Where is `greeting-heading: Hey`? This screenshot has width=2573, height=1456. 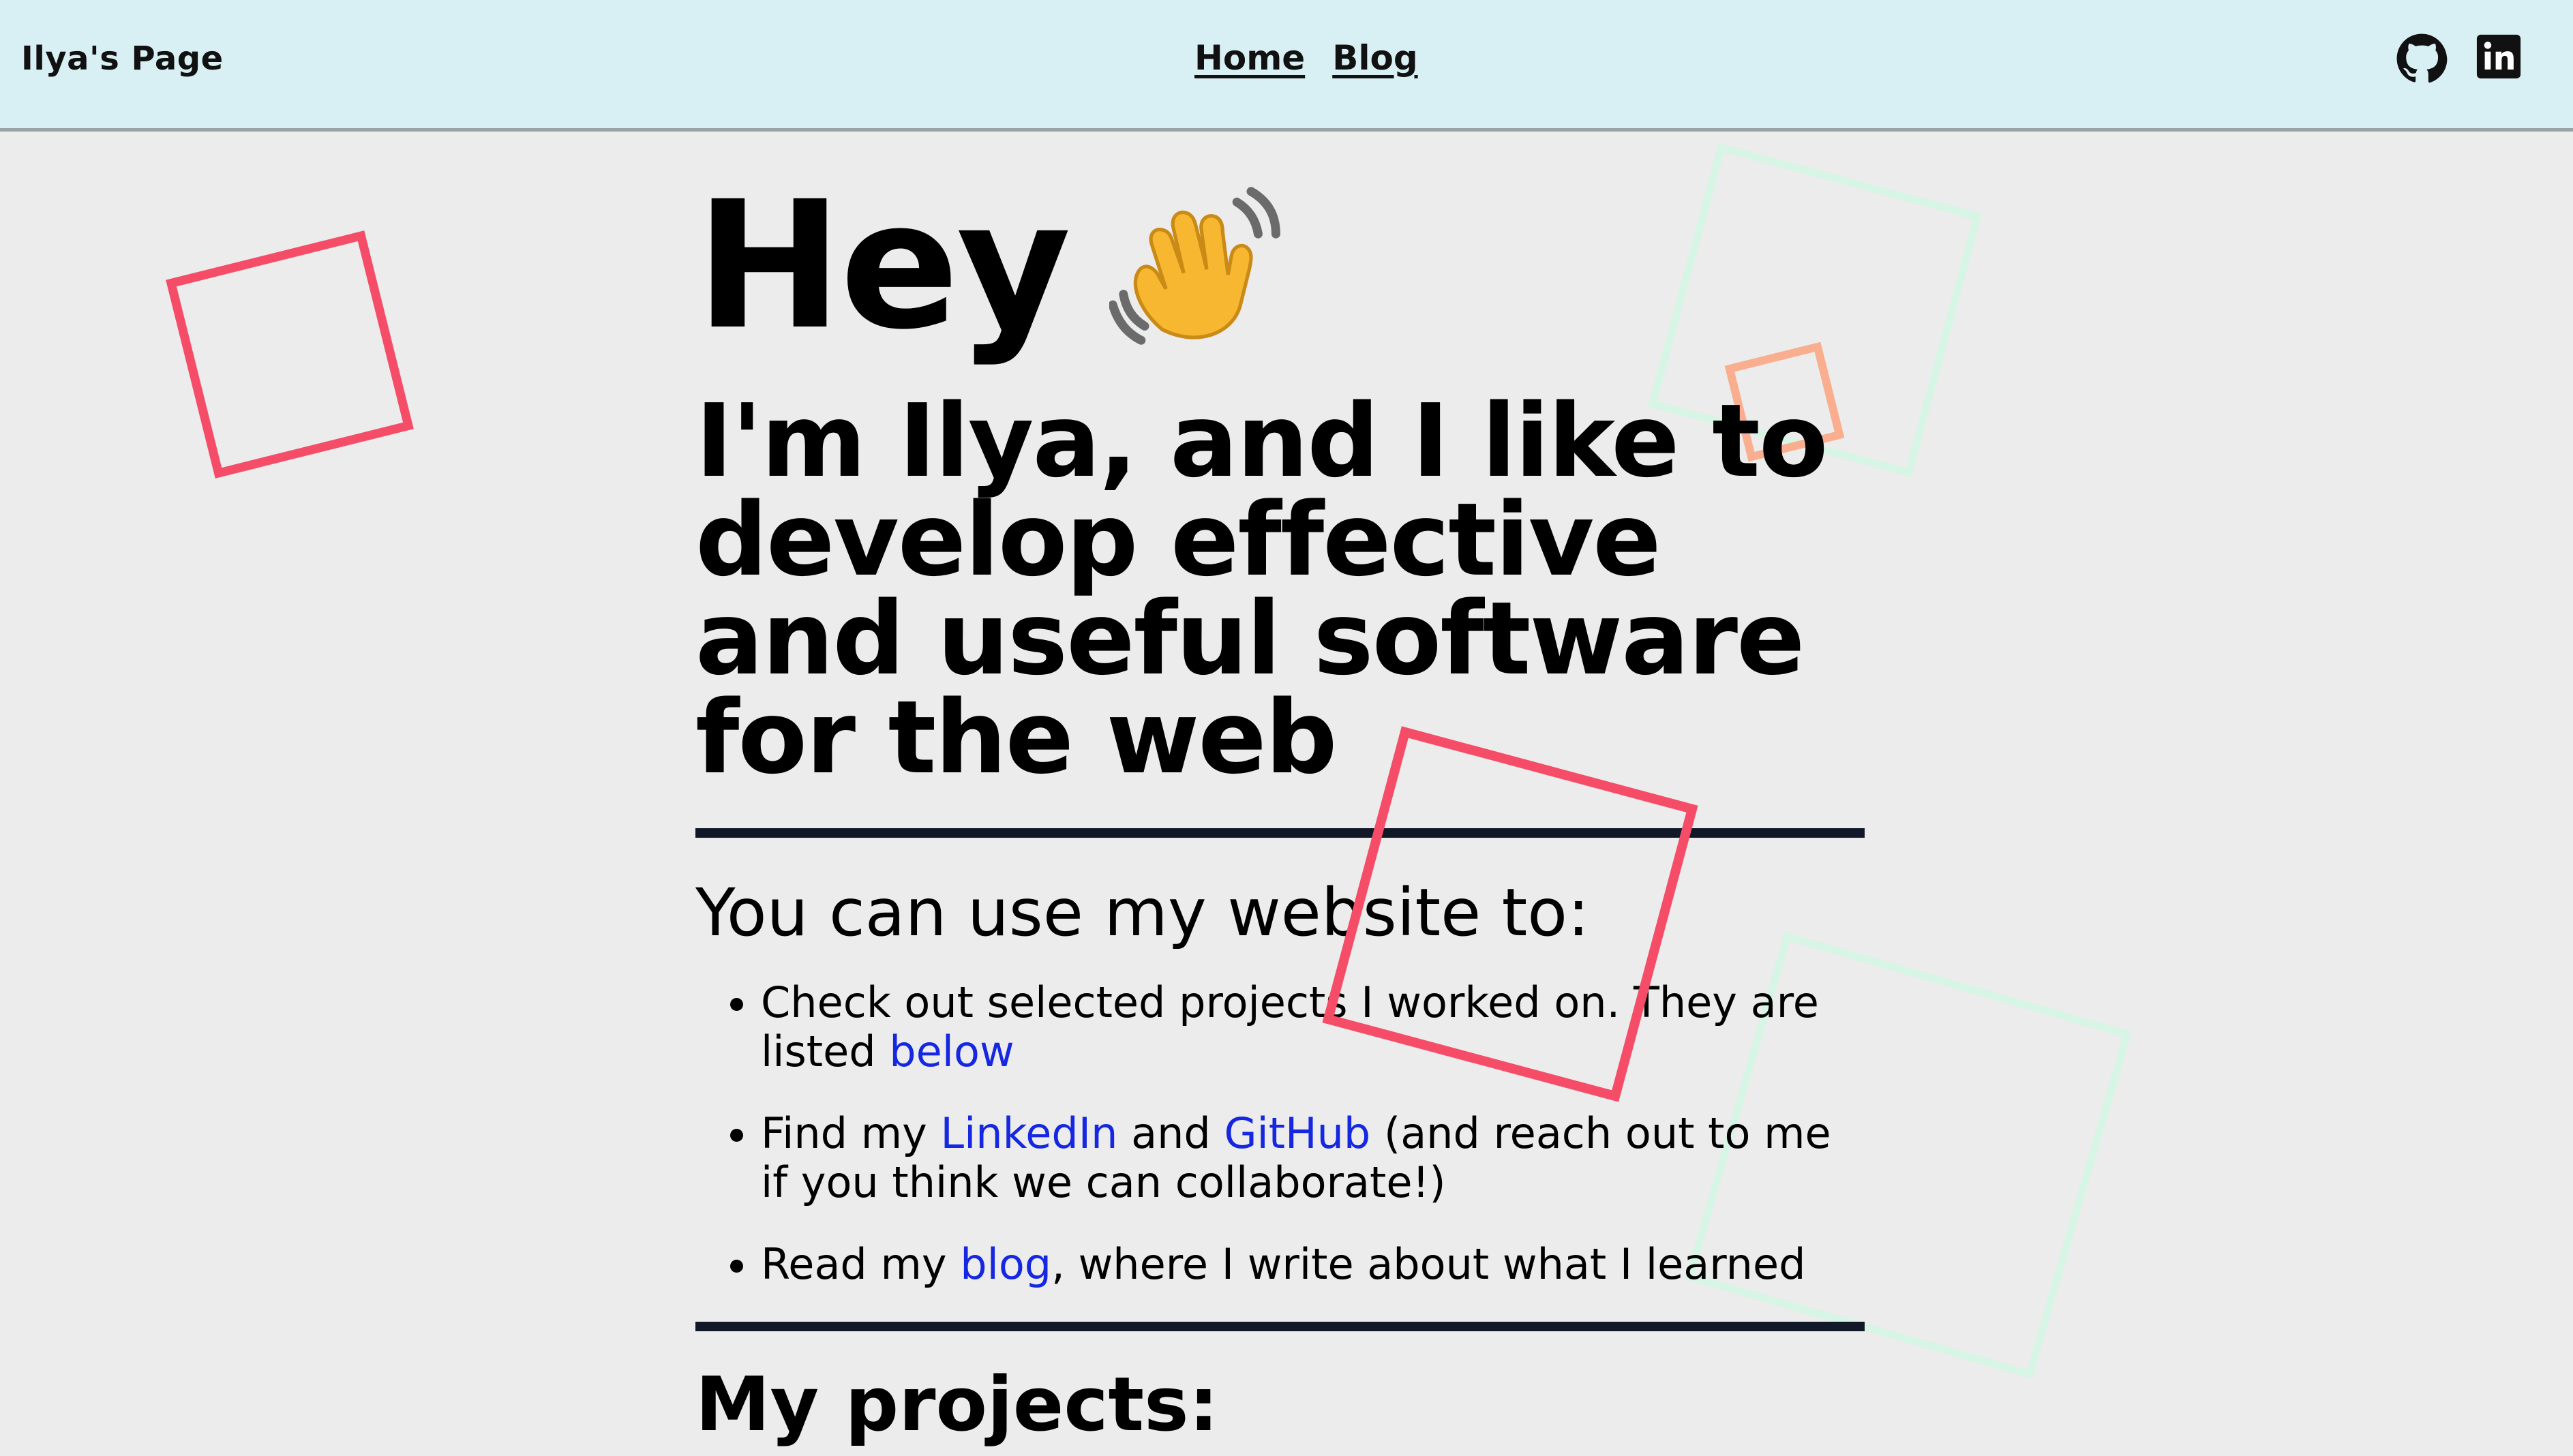 greeting-heading: Hey is located at coordinates (1280, 265).